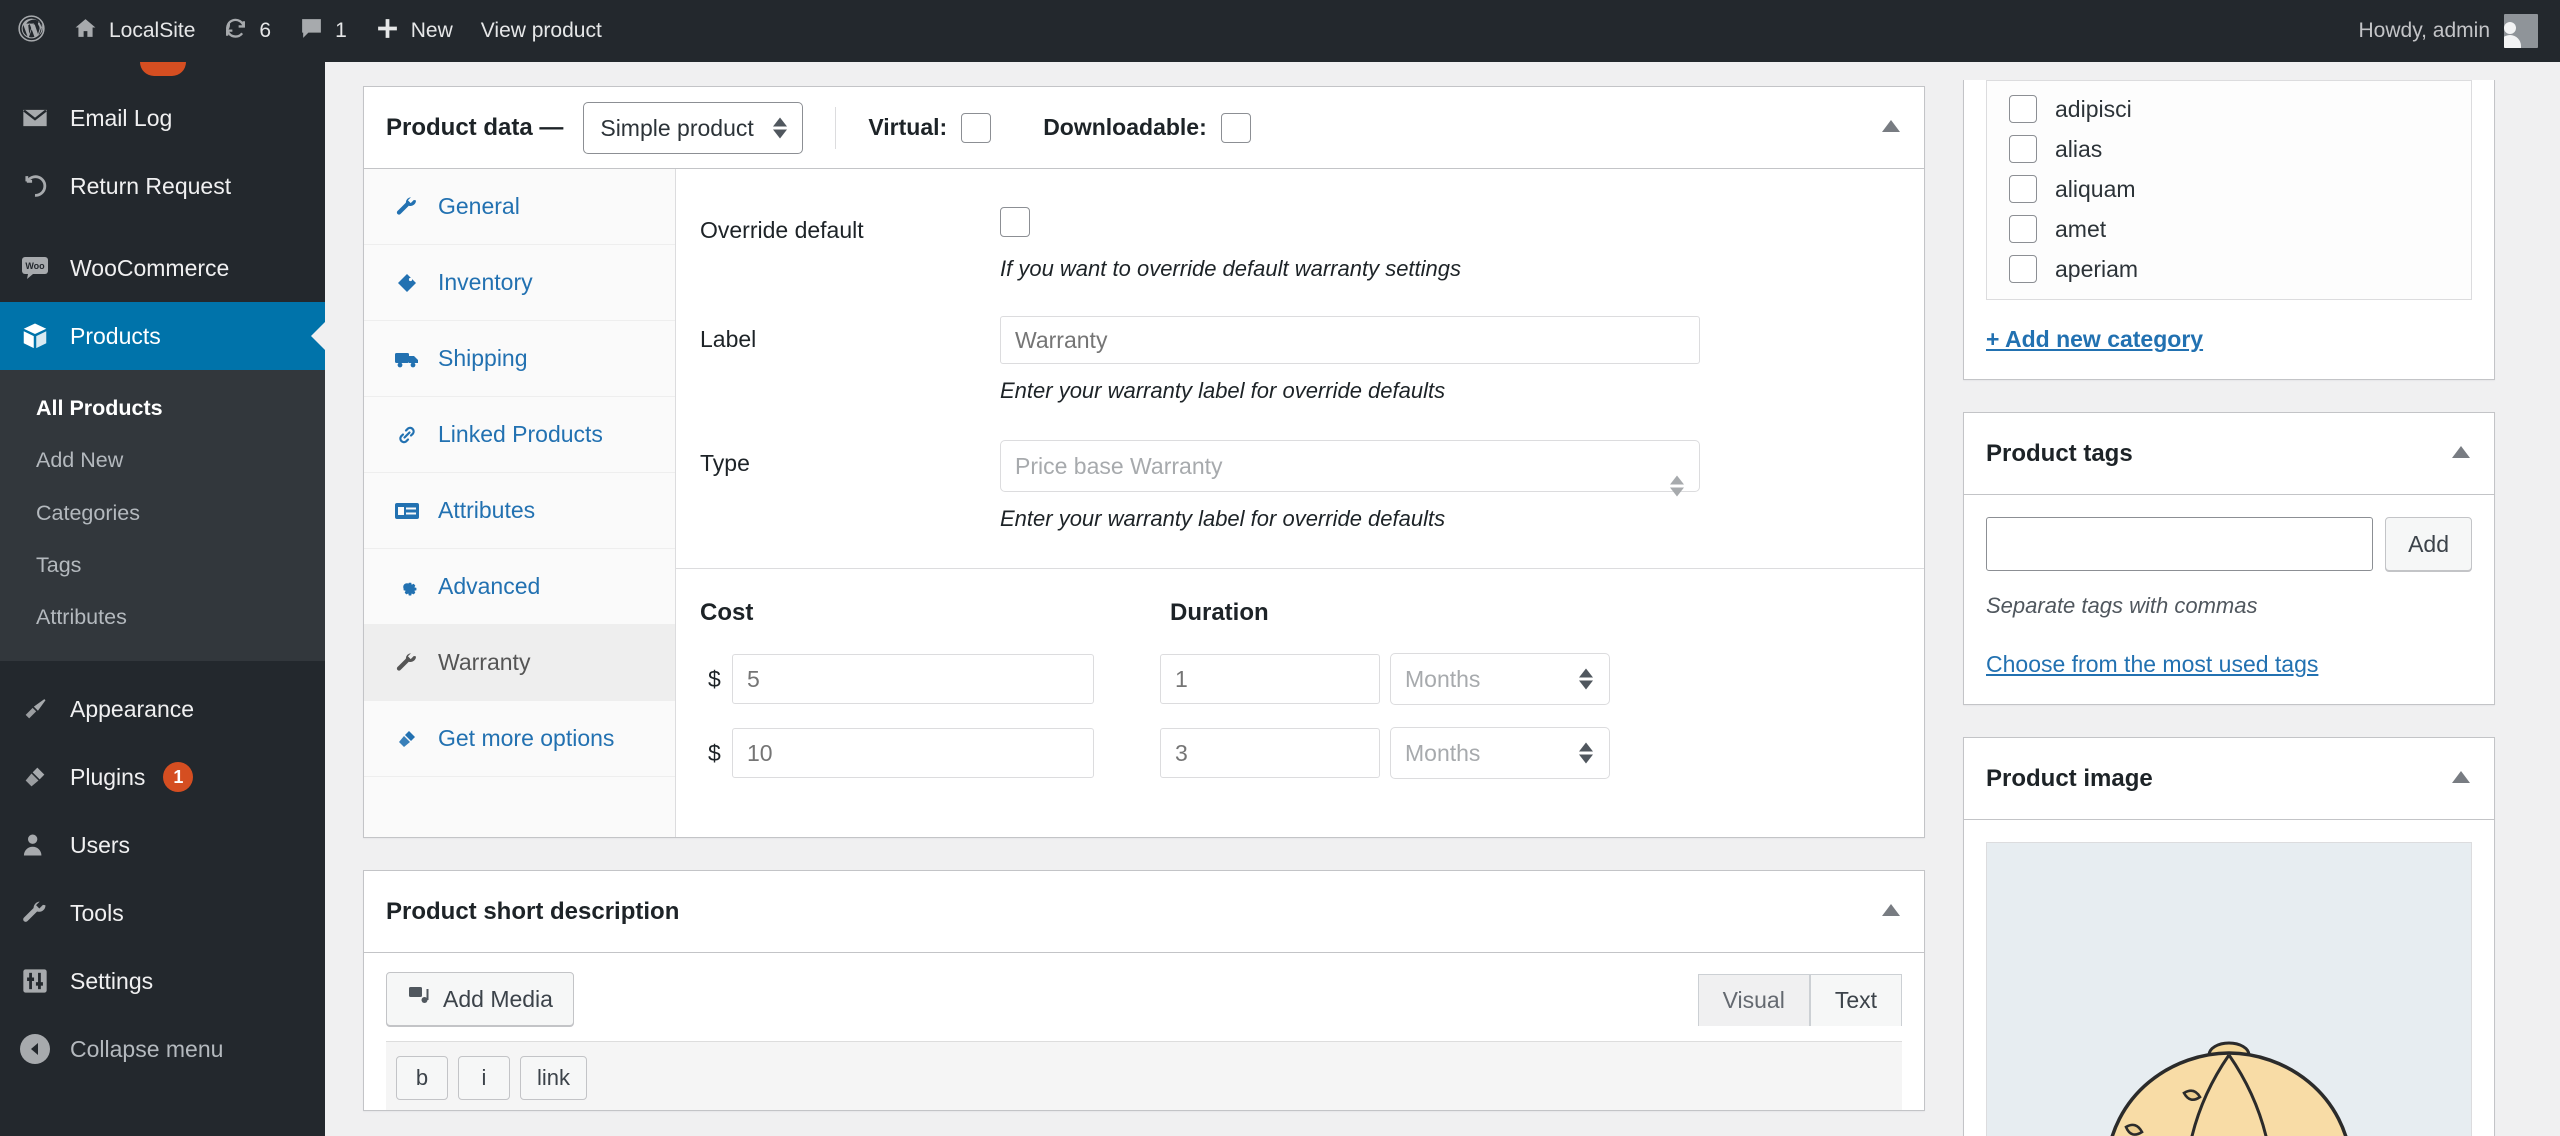 This screenshot has width=2560, height=1136. I want to click on site-name-menu: LocalSite, so click(134, 31).